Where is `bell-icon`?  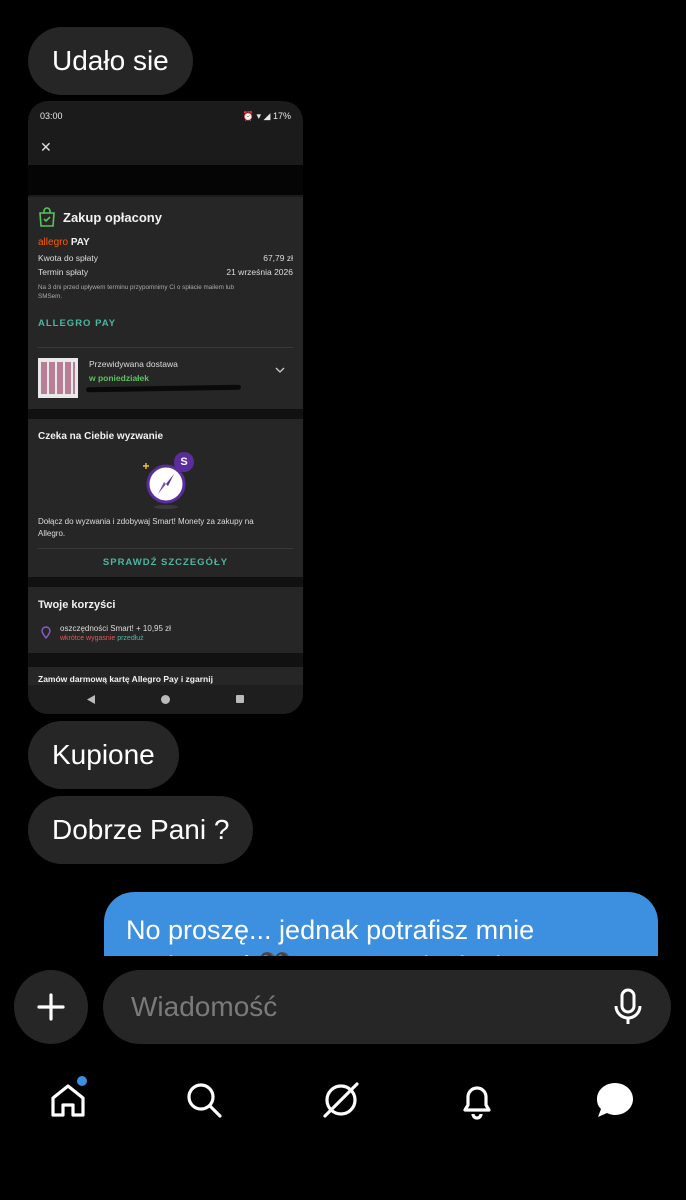
bell-icon is located at coordinates (477, 1103).